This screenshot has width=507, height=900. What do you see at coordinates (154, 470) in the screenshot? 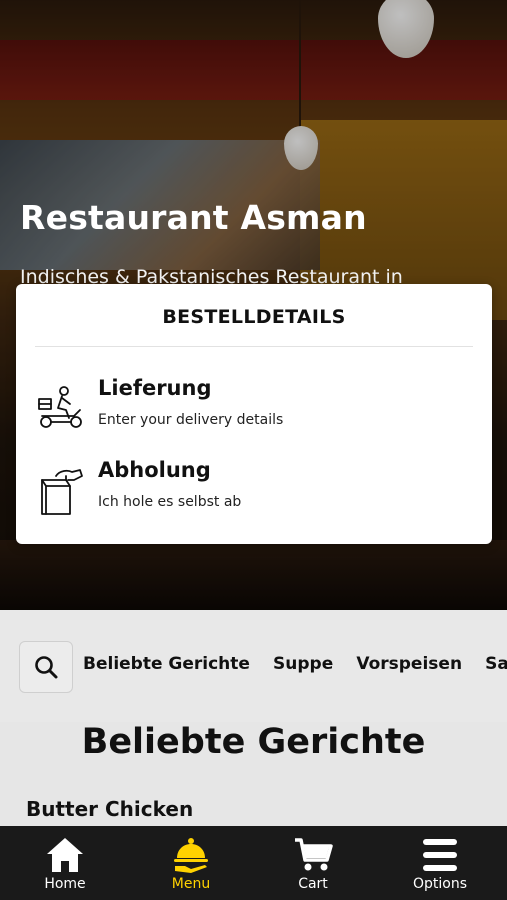
I see `pickup-label: Abholung` at bounding box center [154, 470].